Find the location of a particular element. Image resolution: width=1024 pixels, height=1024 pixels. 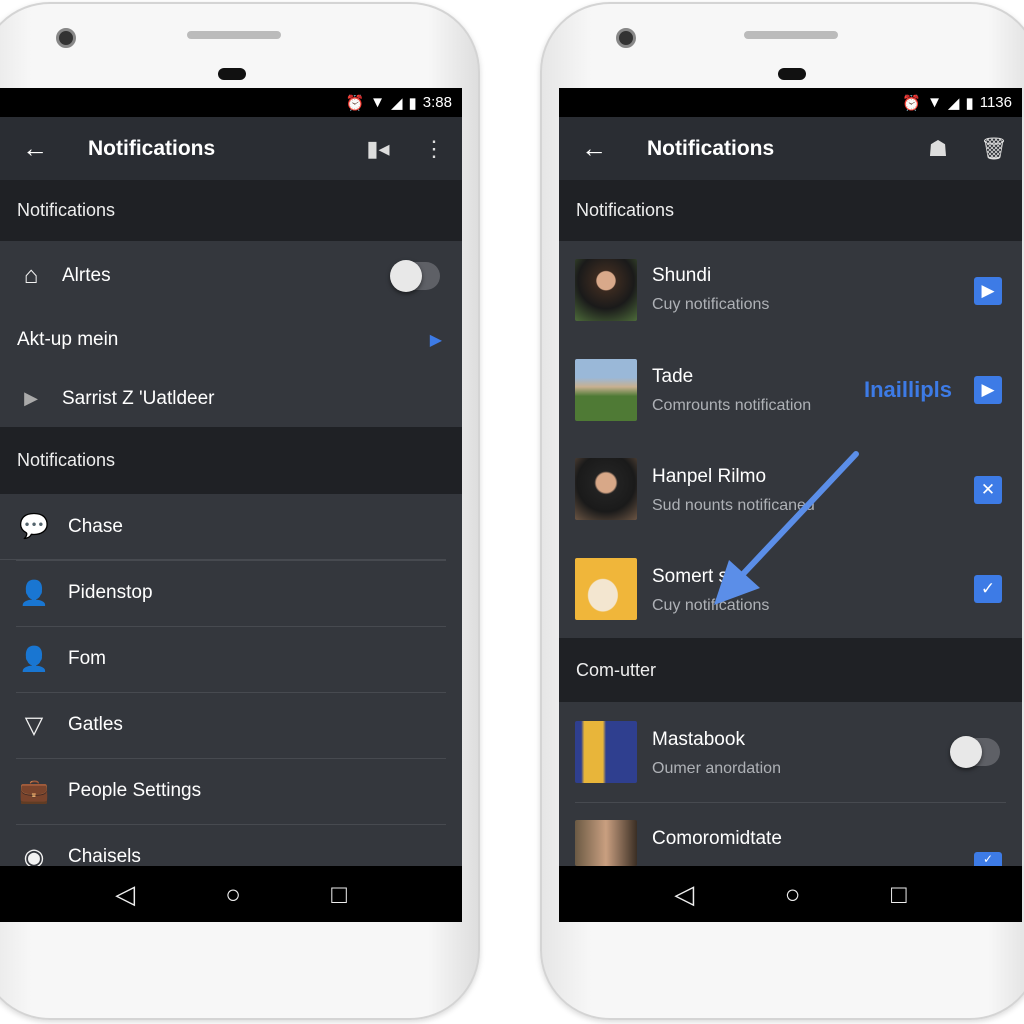

setting-sarrist: ▶ Sarrist Z 'Uatldeer is located at coordinates (231, 398).